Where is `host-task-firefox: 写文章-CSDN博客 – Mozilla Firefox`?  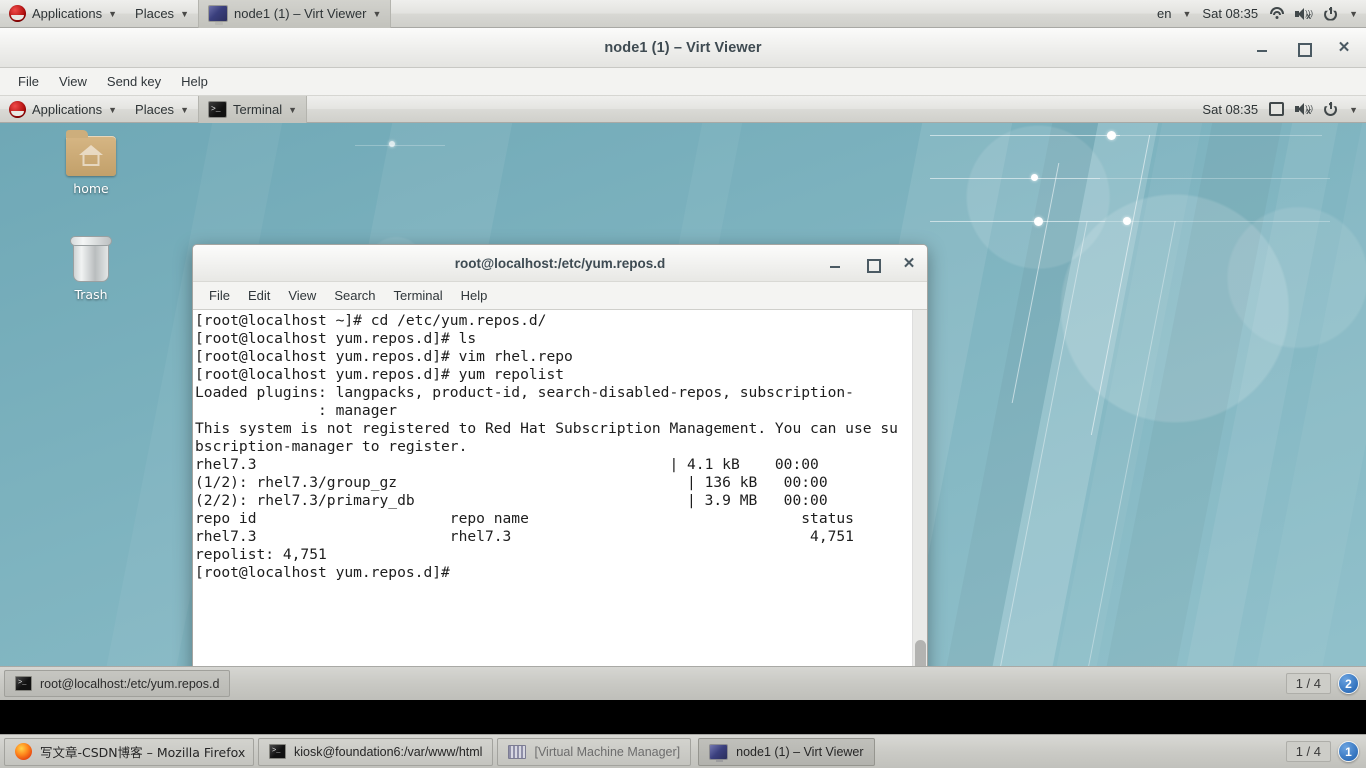
host-task-firefox: 写文章-CSDN博客 – Mozilla Firefox is located at coordinates (129, 751).